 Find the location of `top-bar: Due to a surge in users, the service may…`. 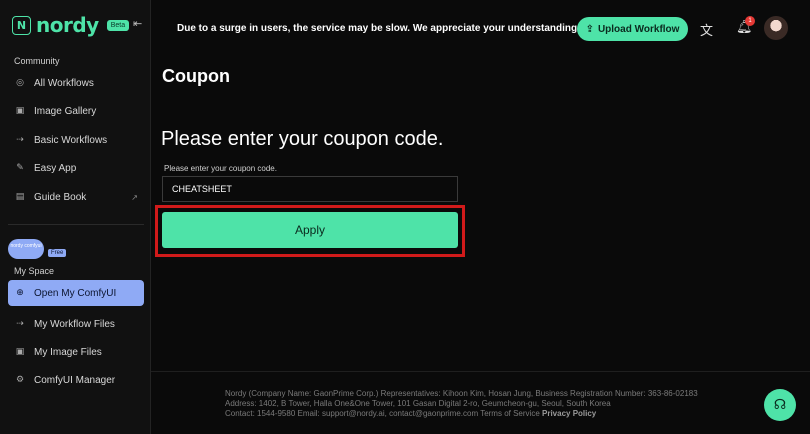

top-bar: Due to a surge in users, the service may… is located at coordinates (480, 28).